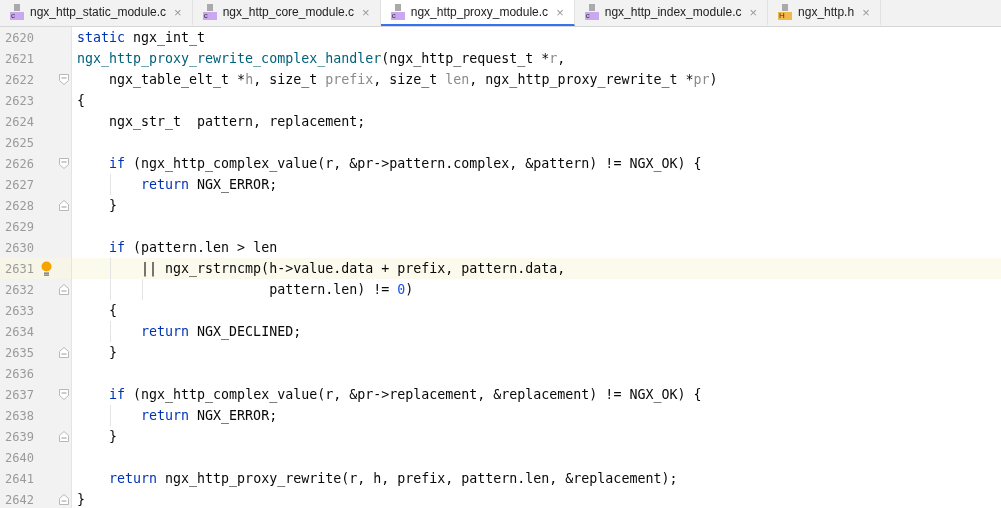 The image size is (1001, 508). What do you see at coordinates (19, 142) in the screenshot?
I see `line-number: 2625` at bounding box center [19, 142].